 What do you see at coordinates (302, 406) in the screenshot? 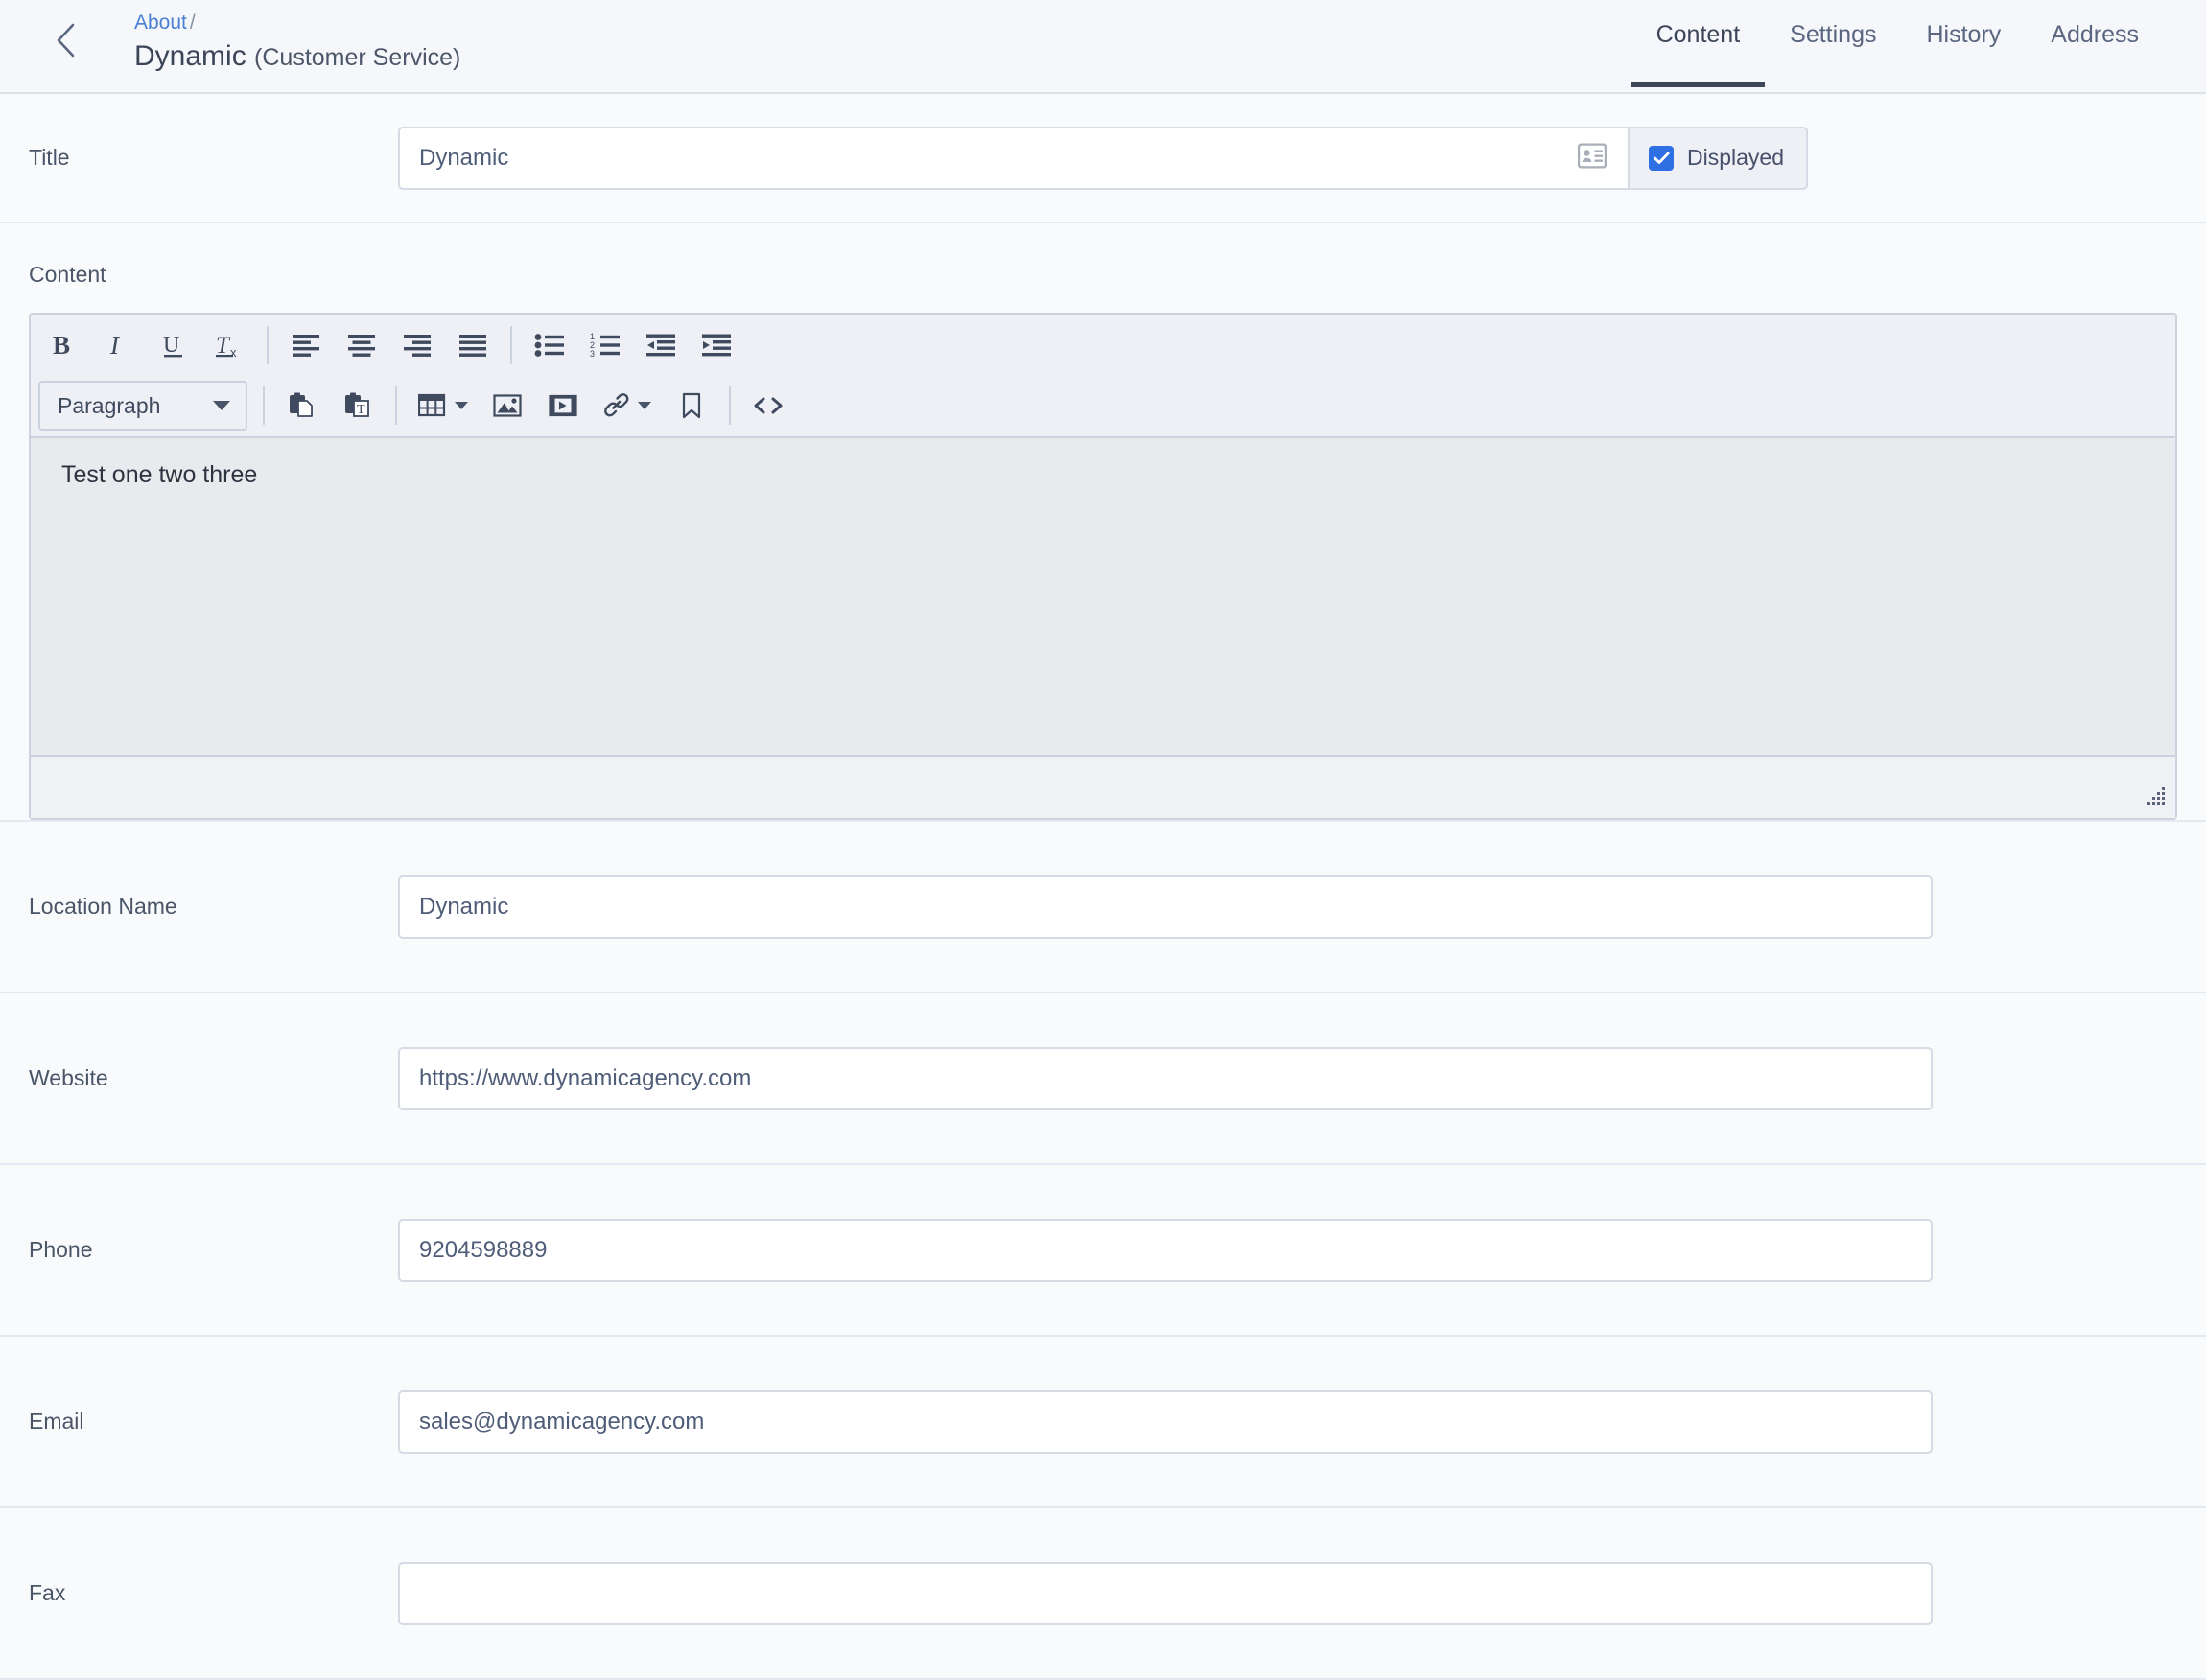
I see `paste-icon` at bounding box center [302, 406].